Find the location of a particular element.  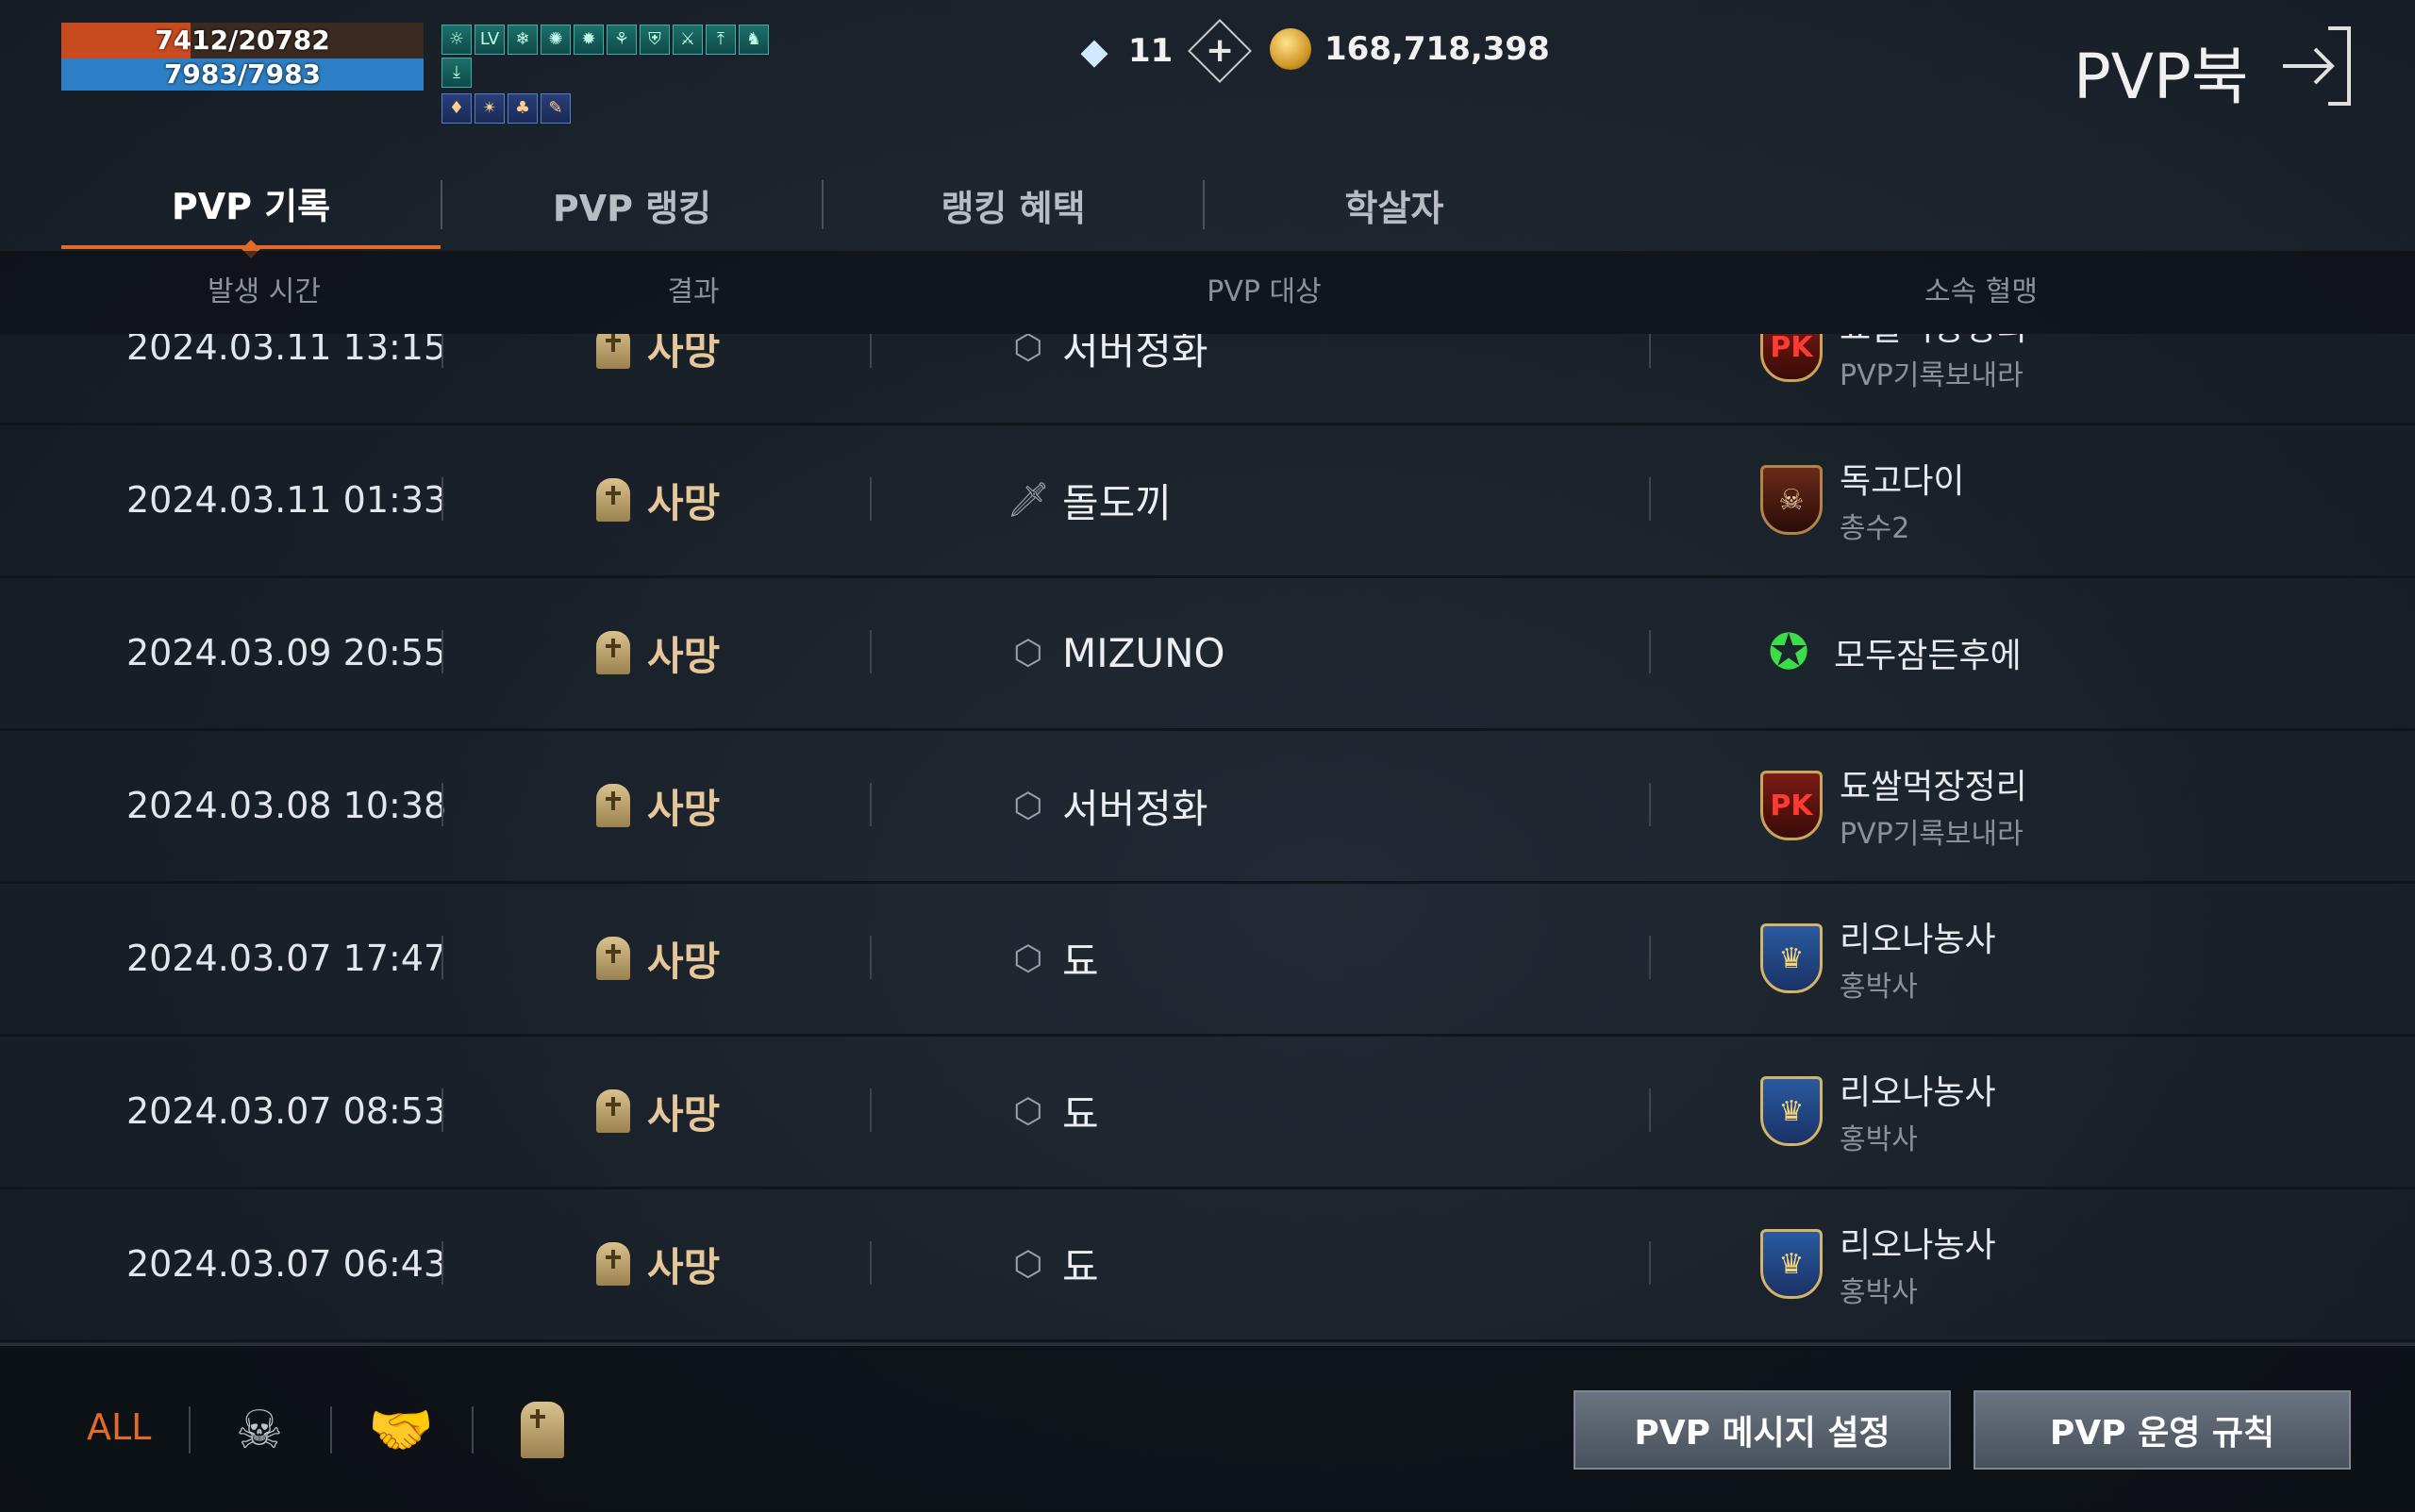

buff-icon: ✺ is located at coordinates (556, 40).